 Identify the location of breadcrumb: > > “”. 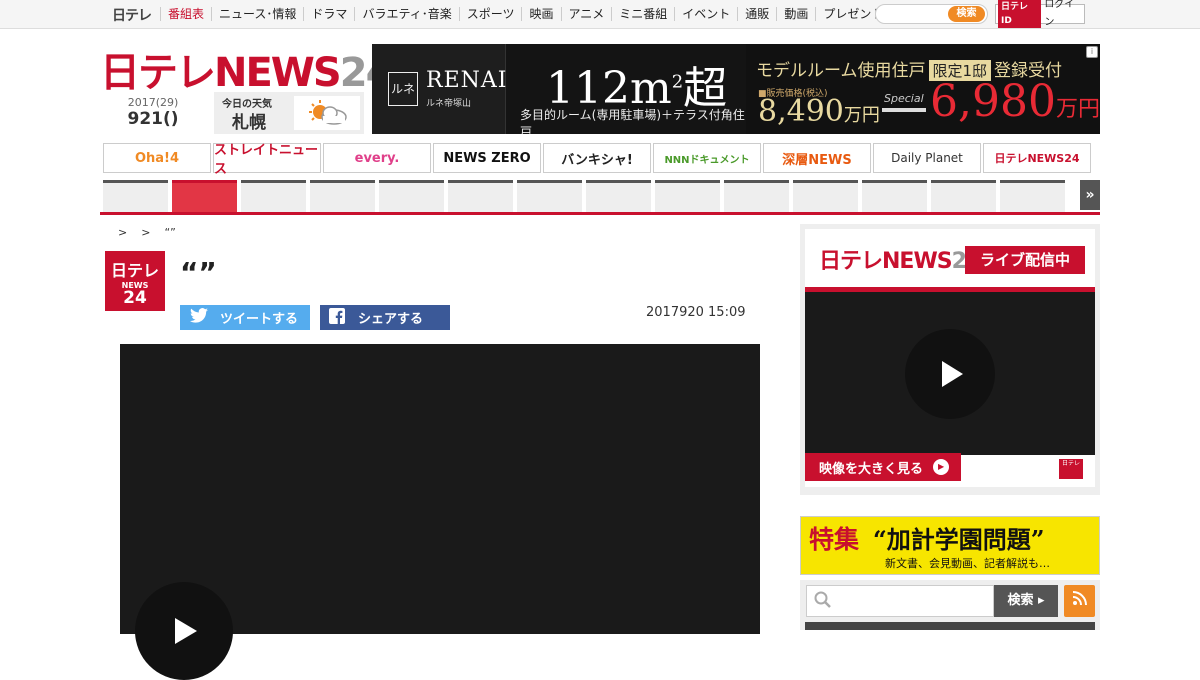
(147, 232).